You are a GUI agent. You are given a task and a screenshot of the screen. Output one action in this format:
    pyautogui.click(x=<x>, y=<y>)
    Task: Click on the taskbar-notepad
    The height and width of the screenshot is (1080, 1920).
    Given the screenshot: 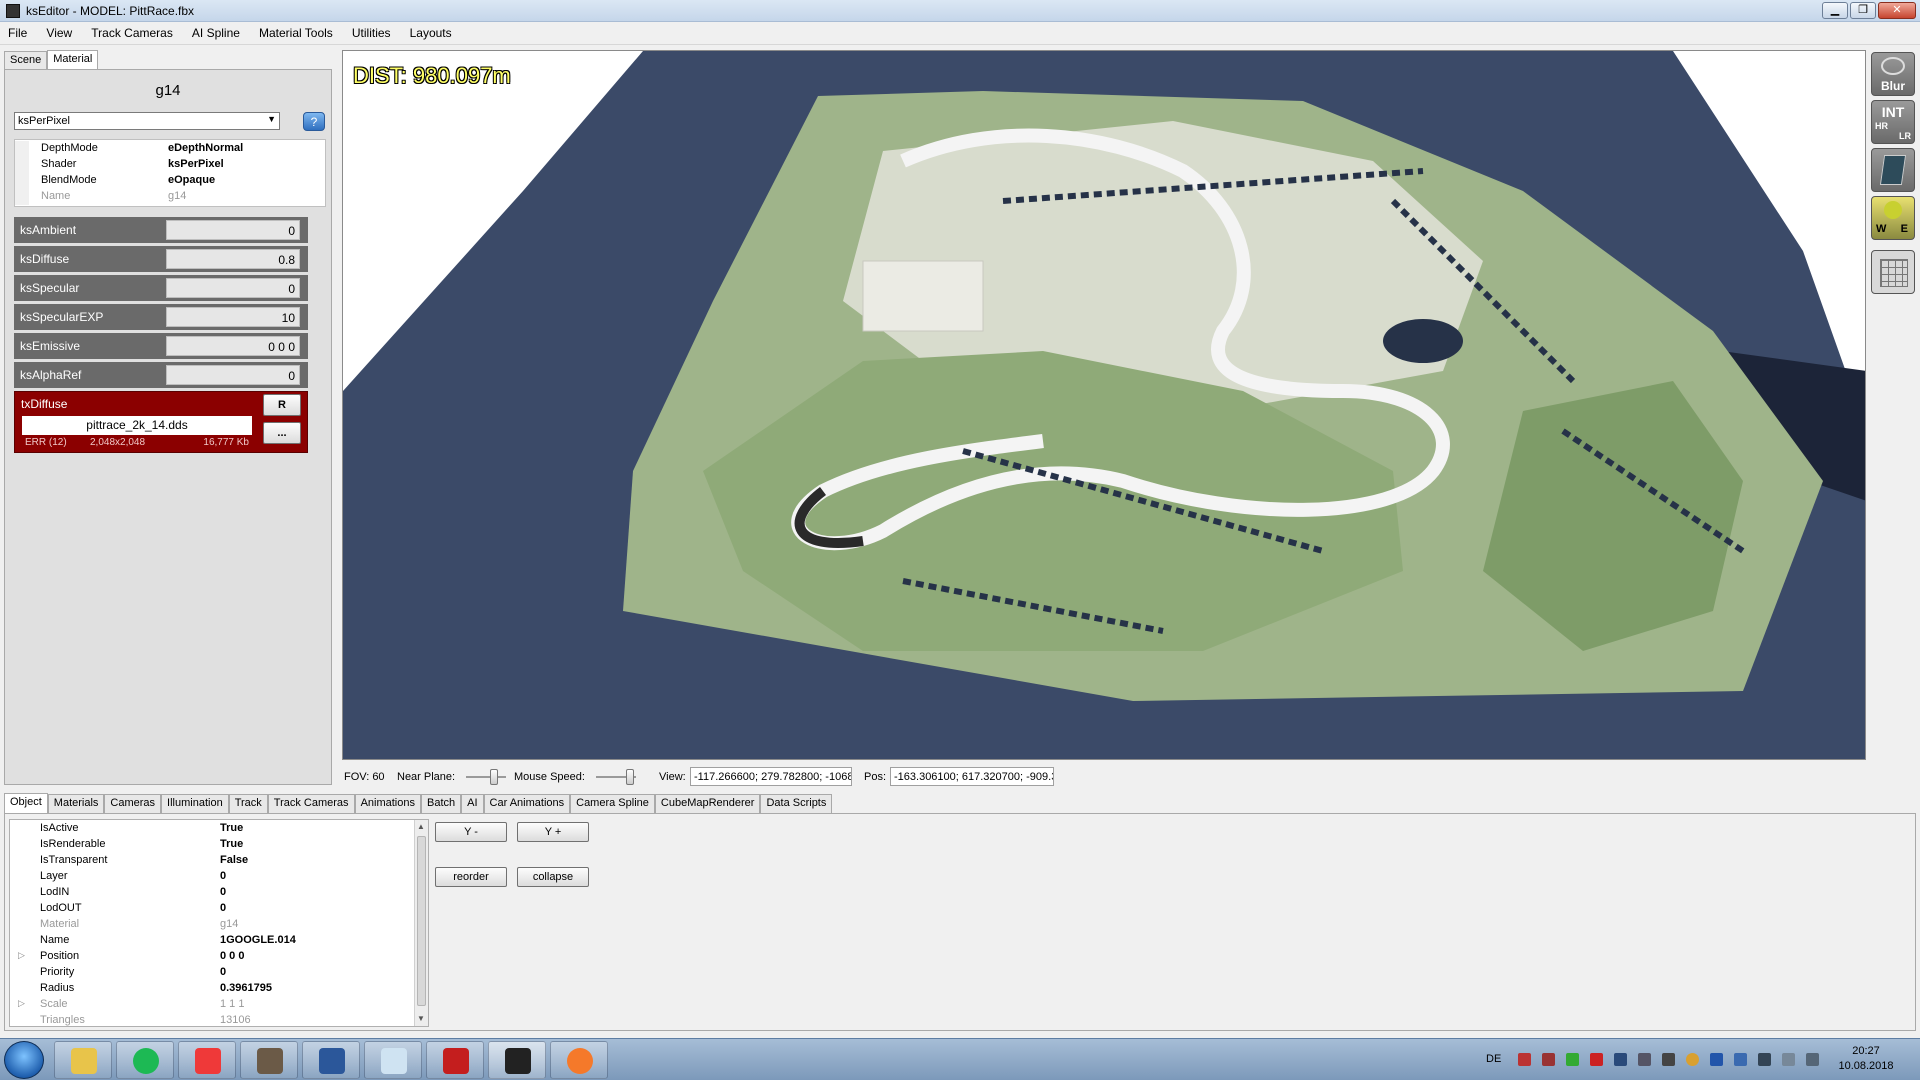 What is the action you would take?
    pyautogui.click(x=393, y=1060)
    